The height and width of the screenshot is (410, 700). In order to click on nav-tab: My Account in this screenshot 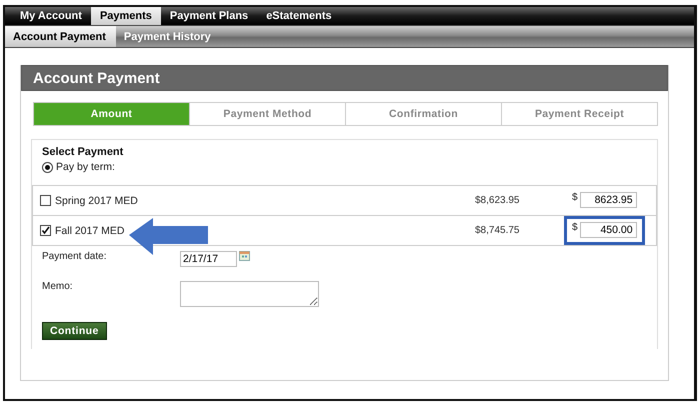, I will do `click(51, 16)`.